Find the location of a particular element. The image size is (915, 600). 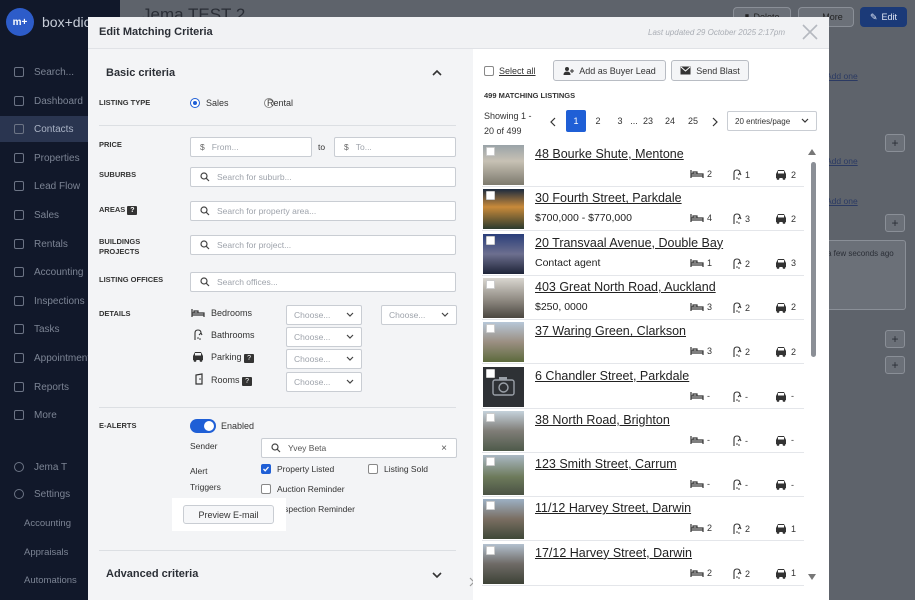

listing-address-link: 123 Smith Street, Carrum is located at coordinates (606, 464).